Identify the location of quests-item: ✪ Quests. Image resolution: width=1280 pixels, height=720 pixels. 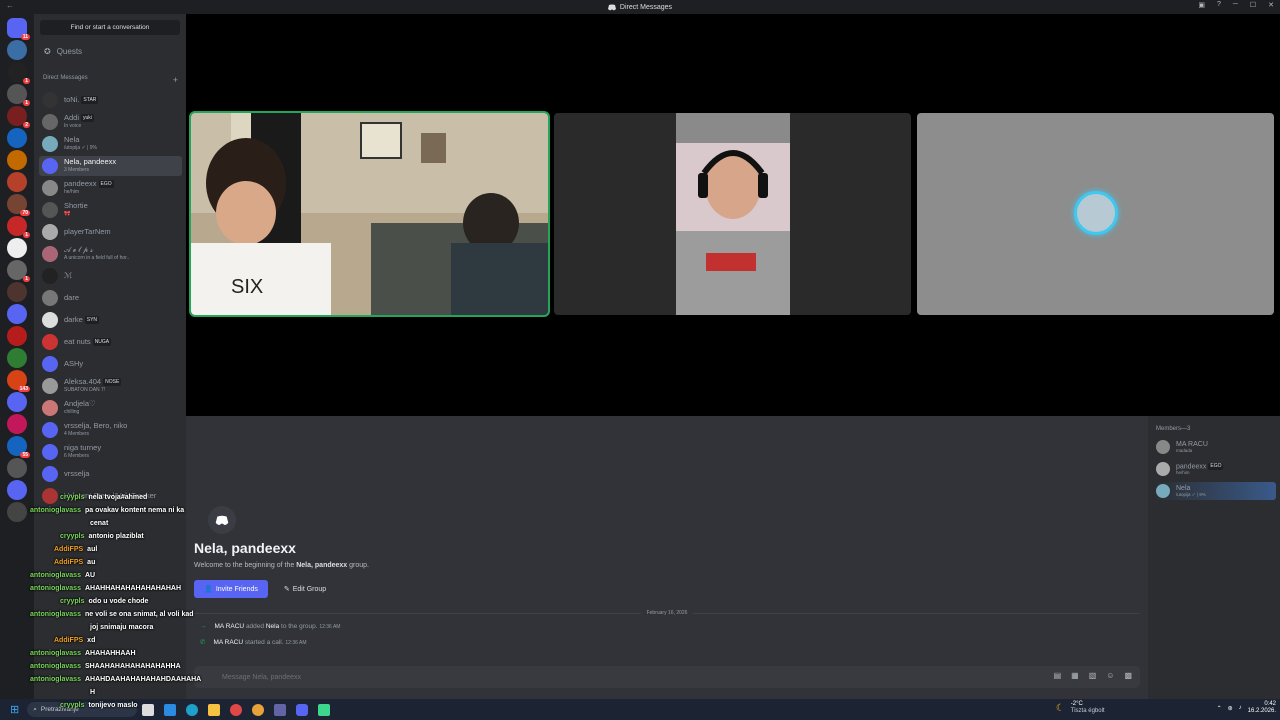
(63, 51).